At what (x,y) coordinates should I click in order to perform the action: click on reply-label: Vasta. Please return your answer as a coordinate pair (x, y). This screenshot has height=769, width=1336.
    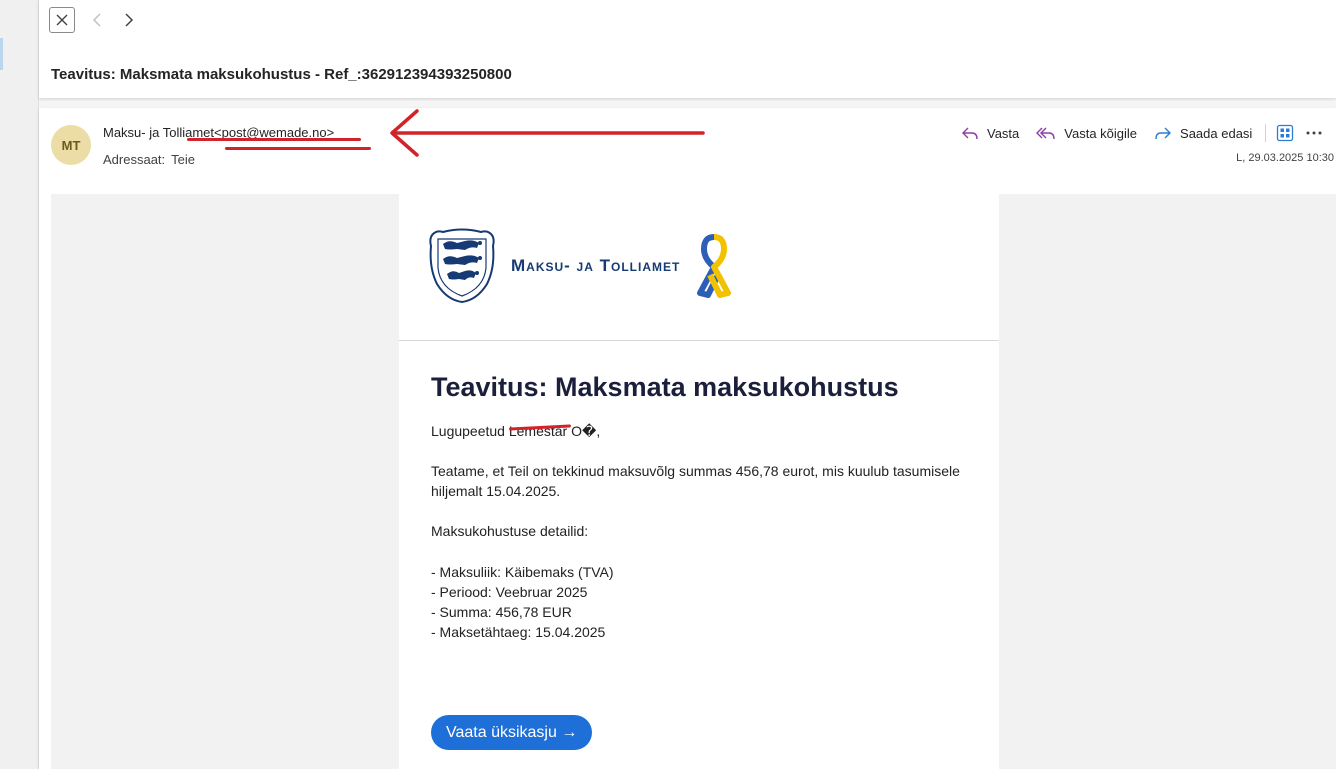
    Looking at the image, I should click on (1003, 133).